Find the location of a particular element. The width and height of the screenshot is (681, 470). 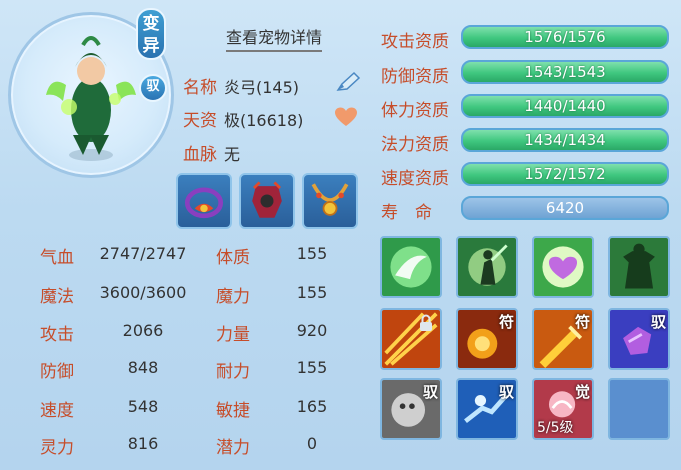

giant-skill-icon is located at coordinates (639, 267).